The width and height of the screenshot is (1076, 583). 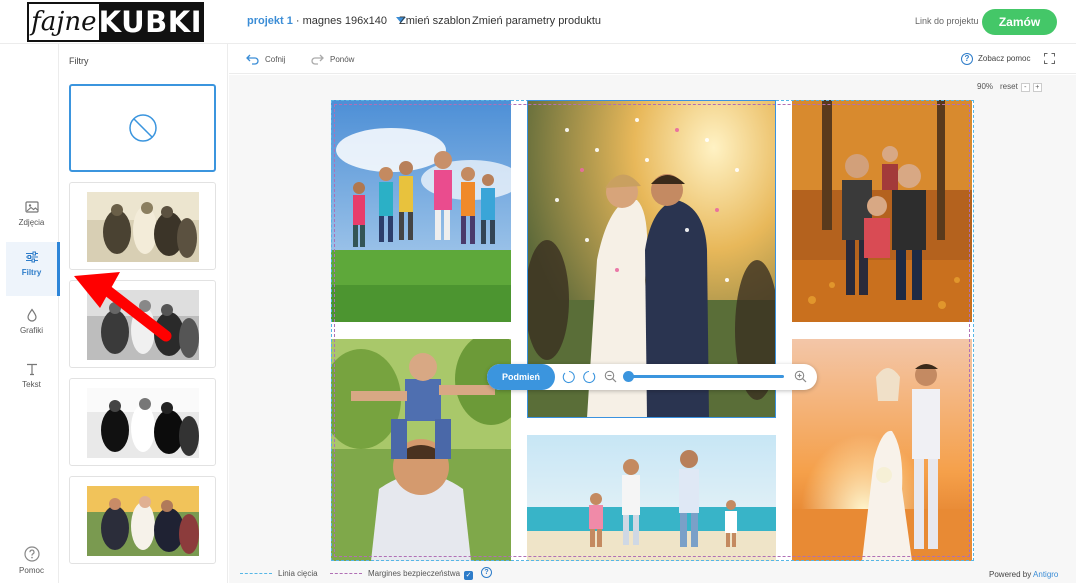 I want to click on rail-label: Filtry, so click(x=31, y=272).